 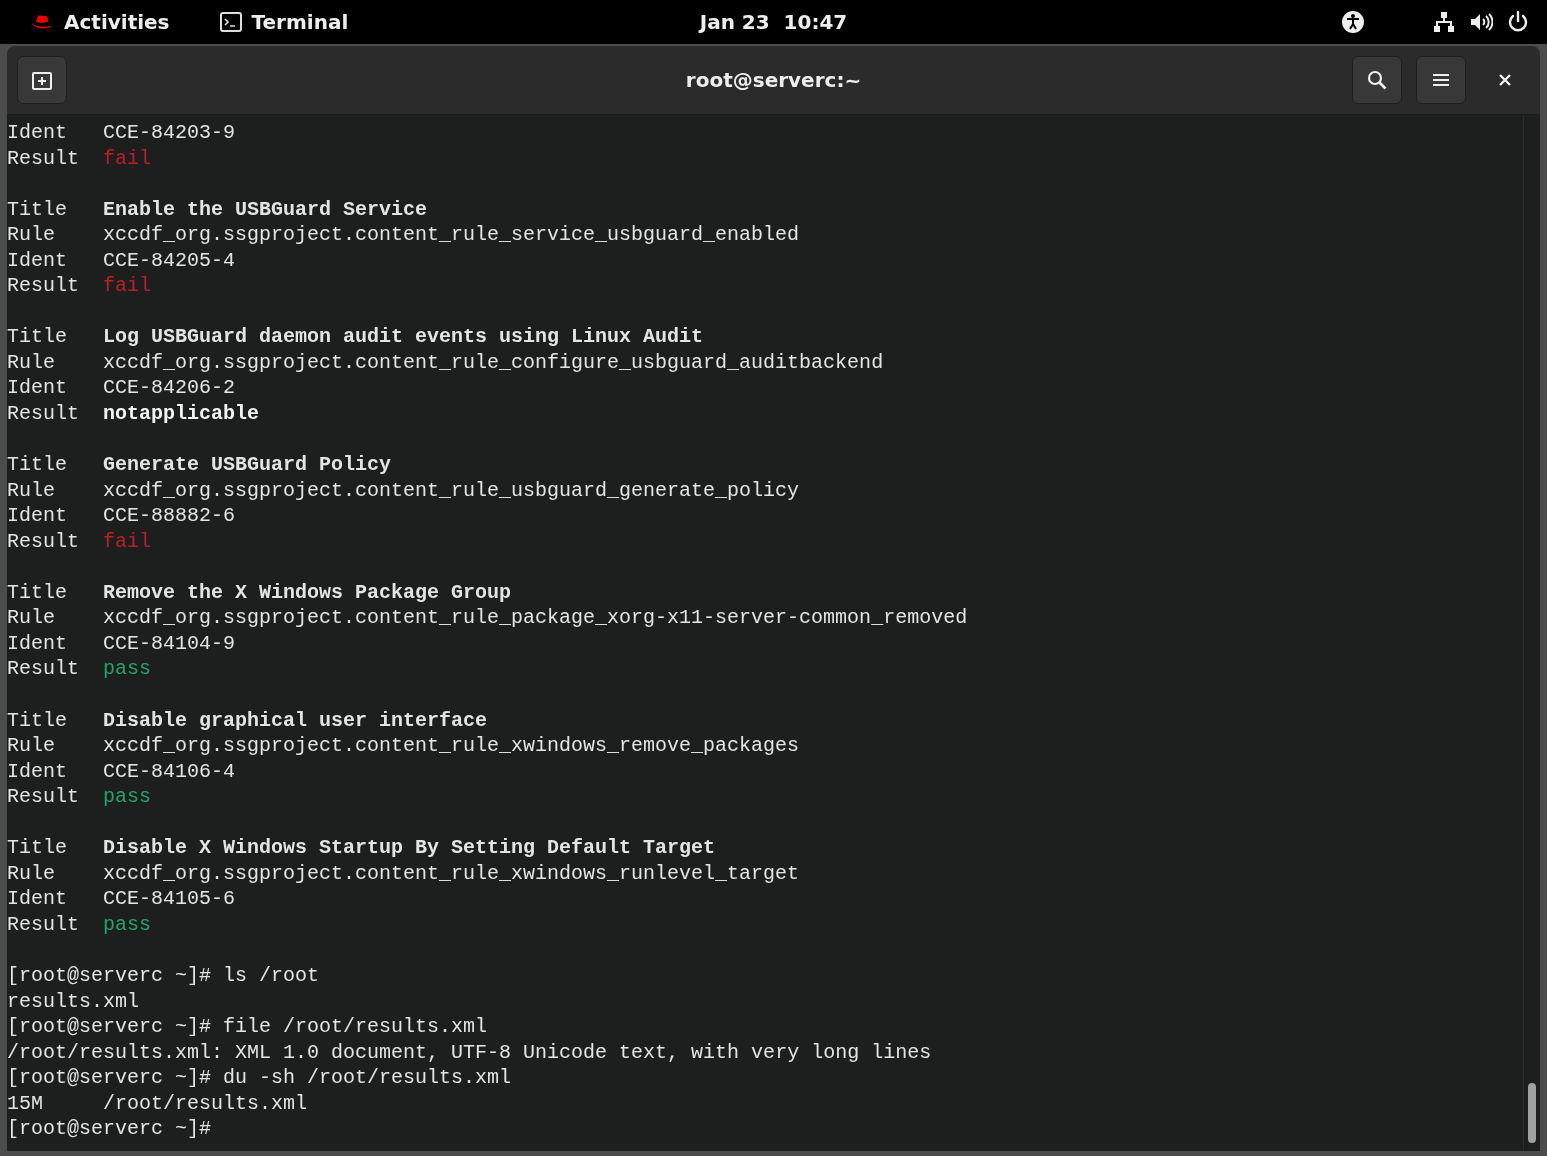 I want to click on field-value: xccdf_org.ssgproject.content_rule_usbguard_generate_policy, so click(x=451, y=490).